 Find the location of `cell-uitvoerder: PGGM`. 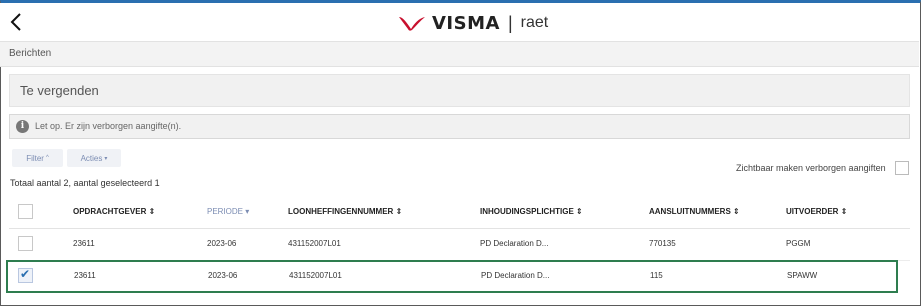

cell-uitvoerder: PGGM is located at coordinates (798, 243).